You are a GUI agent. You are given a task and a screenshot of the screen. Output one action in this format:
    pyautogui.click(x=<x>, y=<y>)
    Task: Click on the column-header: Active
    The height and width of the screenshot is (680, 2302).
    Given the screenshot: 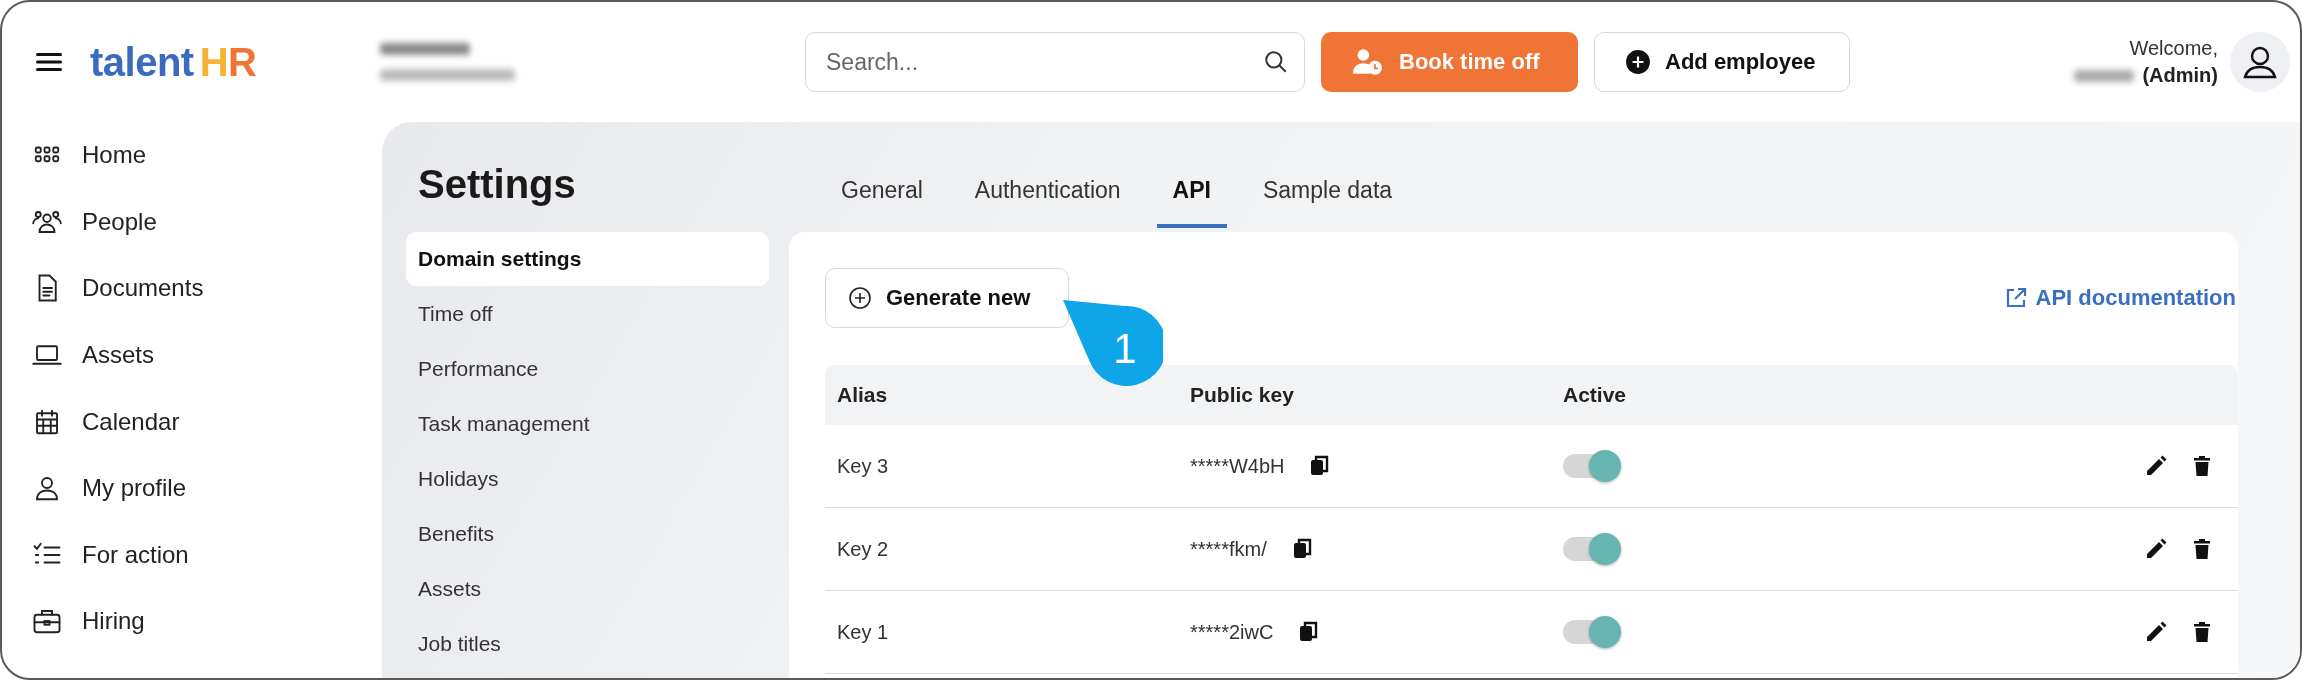 What is the action you would take?
    pyautogui.click(x=1594, y=395)
    